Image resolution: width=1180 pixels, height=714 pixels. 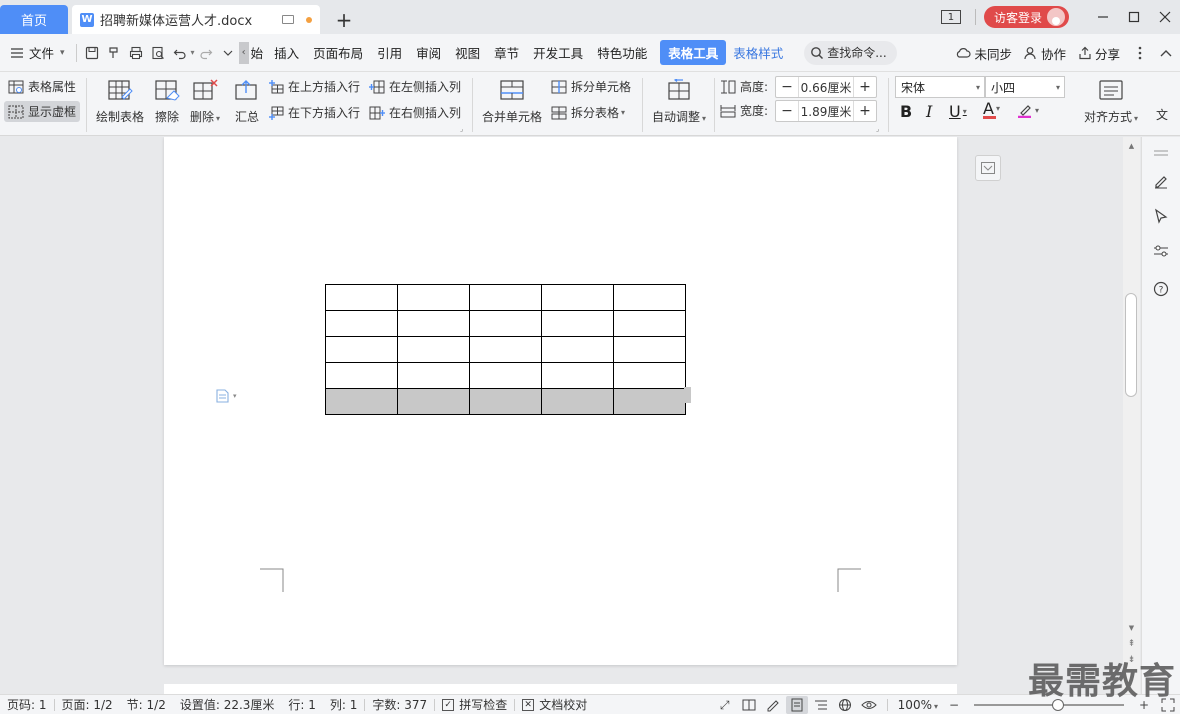 I want to click on web-view-icon, so click(x=845, y=705).